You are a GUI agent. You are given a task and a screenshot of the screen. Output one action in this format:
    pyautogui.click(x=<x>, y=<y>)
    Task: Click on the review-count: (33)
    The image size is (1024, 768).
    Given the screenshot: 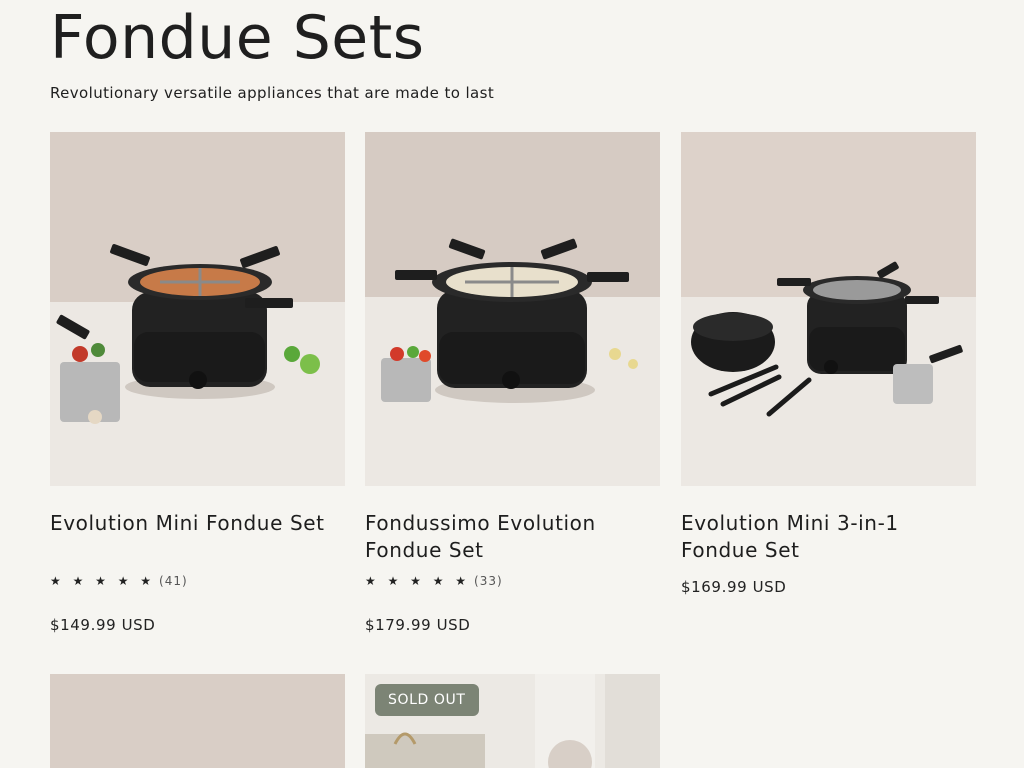 What is the action you would take?
    pyautogui.click(x=488, y=581)
    